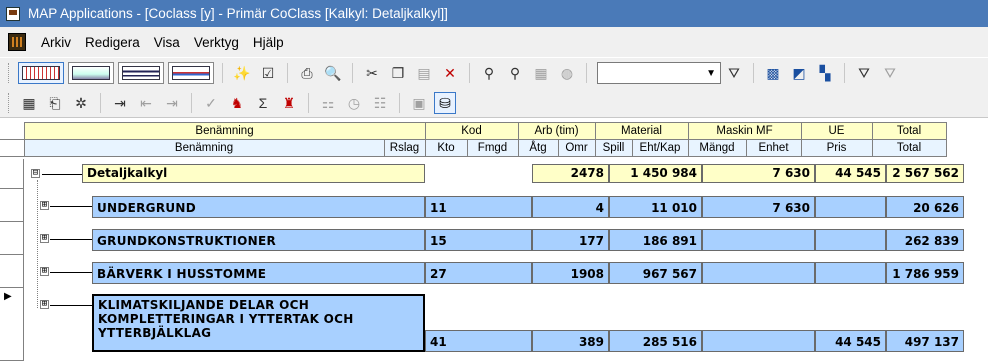 The width and height of the screenshot is (988, 361). What do you see at coordinates (211, 103) in the screenshot?
I see `check-icon: ✓` at bounding box center [211, 103].